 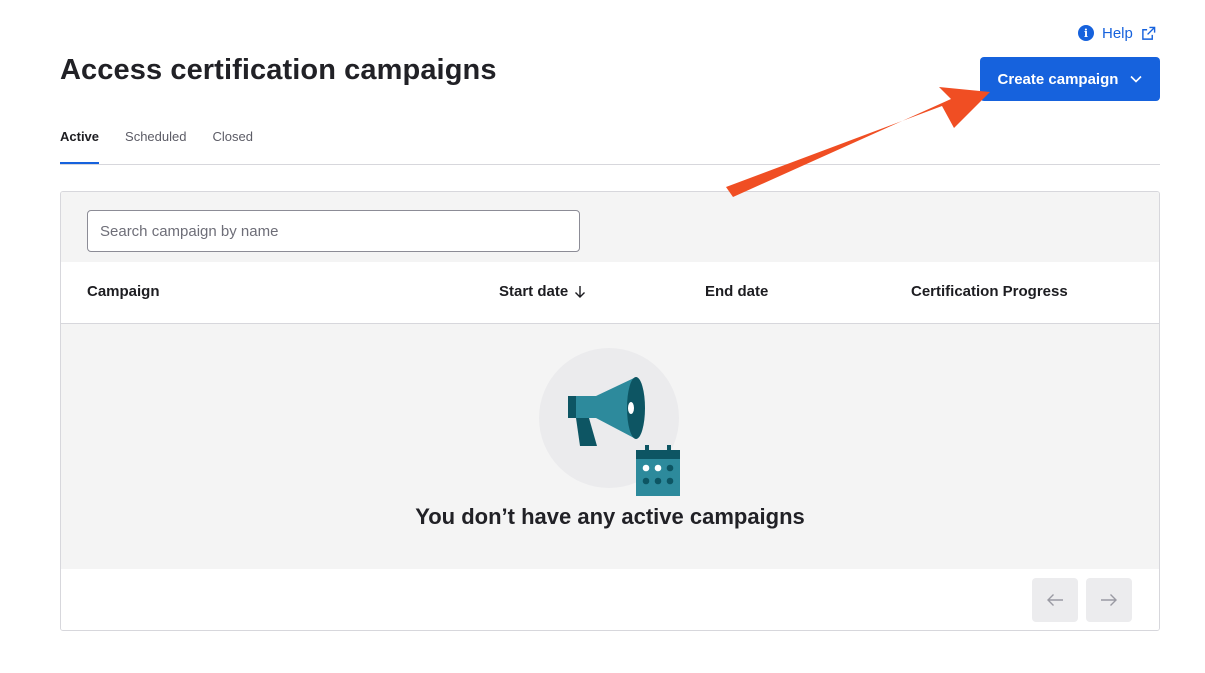 What do you see at coordinates (610, 142) in the screenshot?
I see `tab-bar: Active Scheduled Closed` at bounding box center [610, 142].